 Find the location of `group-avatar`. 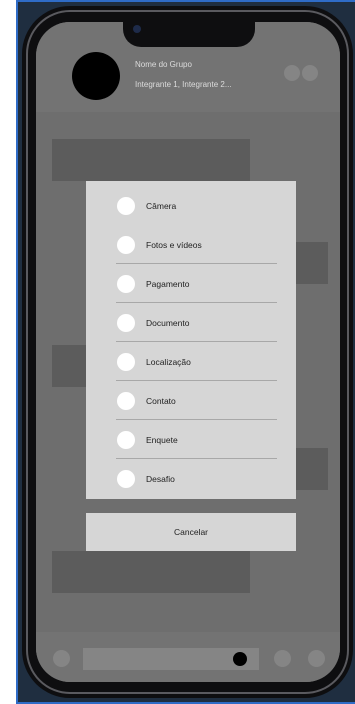

group-avatar is located at coordinates (96, 76).